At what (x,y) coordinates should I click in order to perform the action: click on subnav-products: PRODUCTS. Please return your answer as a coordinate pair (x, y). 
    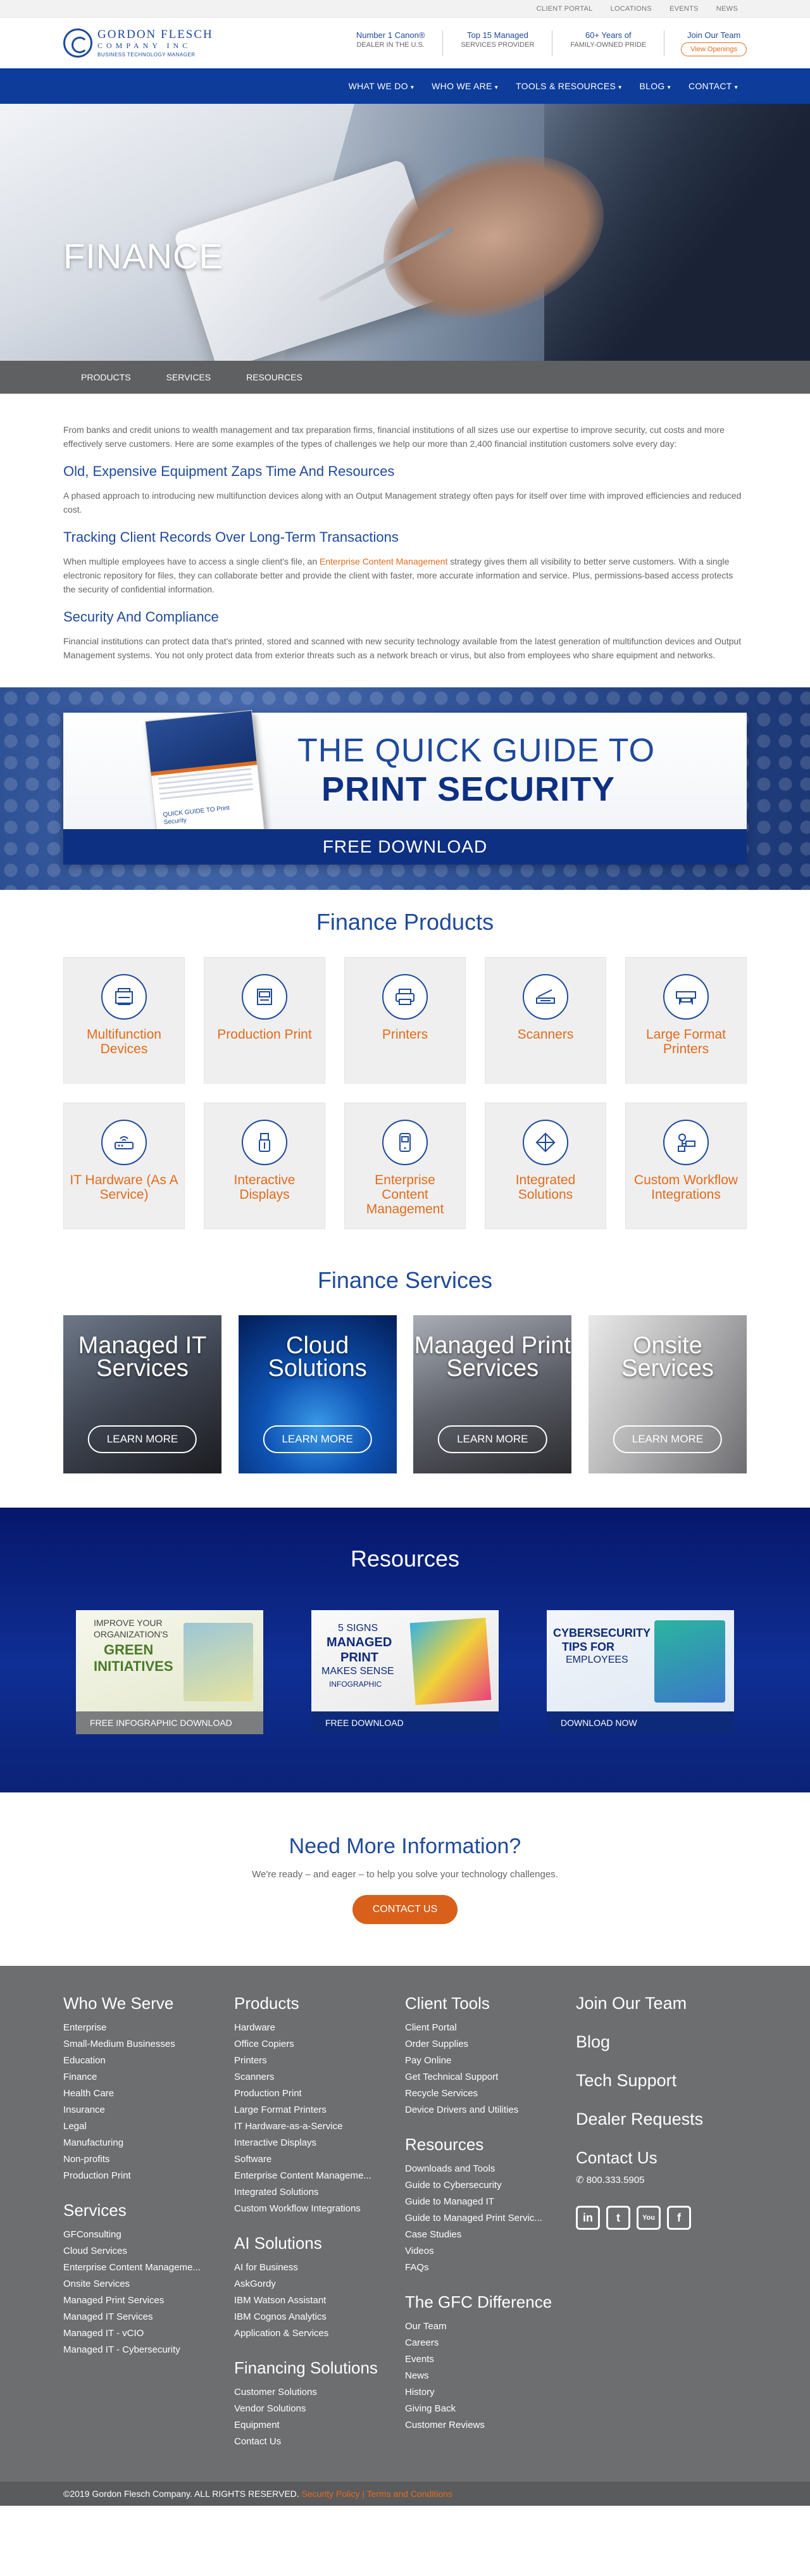
    Looking at the image, I should click on (106, 377).